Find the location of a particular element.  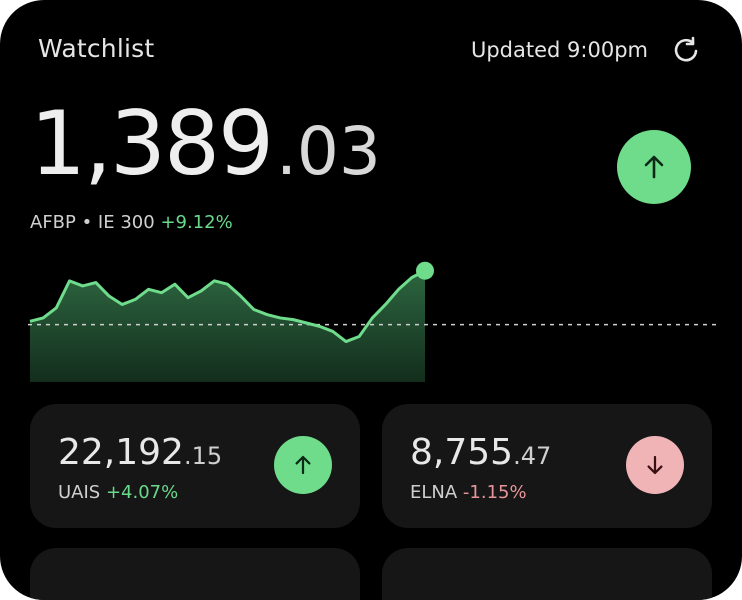

tile-label: ELNA -1.15% is located at coordinates (468, 492).